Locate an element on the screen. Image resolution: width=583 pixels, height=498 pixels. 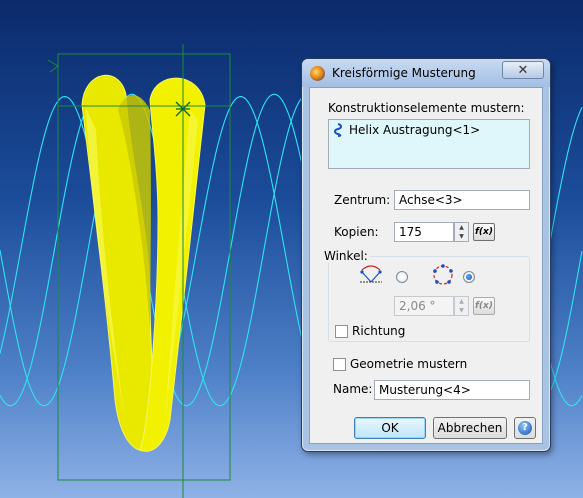
copies-stepper: ▲ ▼ is located at coordinates (461, 232).